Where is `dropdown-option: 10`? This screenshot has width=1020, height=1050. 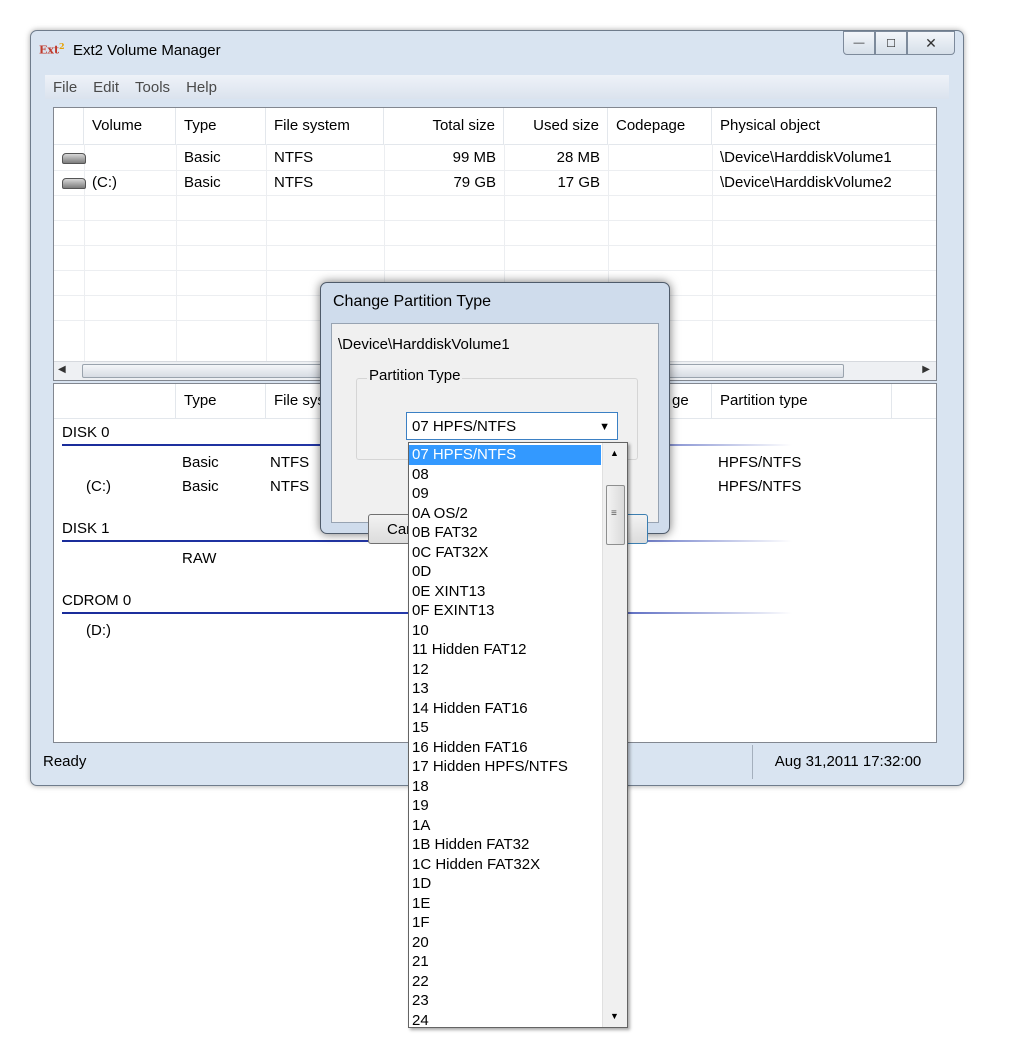
dropdown-option: 10 is located at coordinates (505, 631).